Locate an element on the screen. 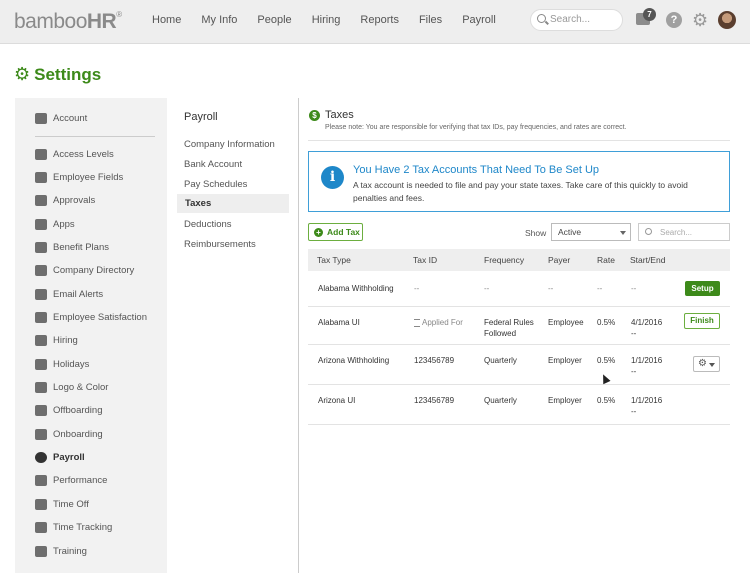 This screenshot has width=750, height=573. logo-reg: ® is located at coordinates (119, 14).